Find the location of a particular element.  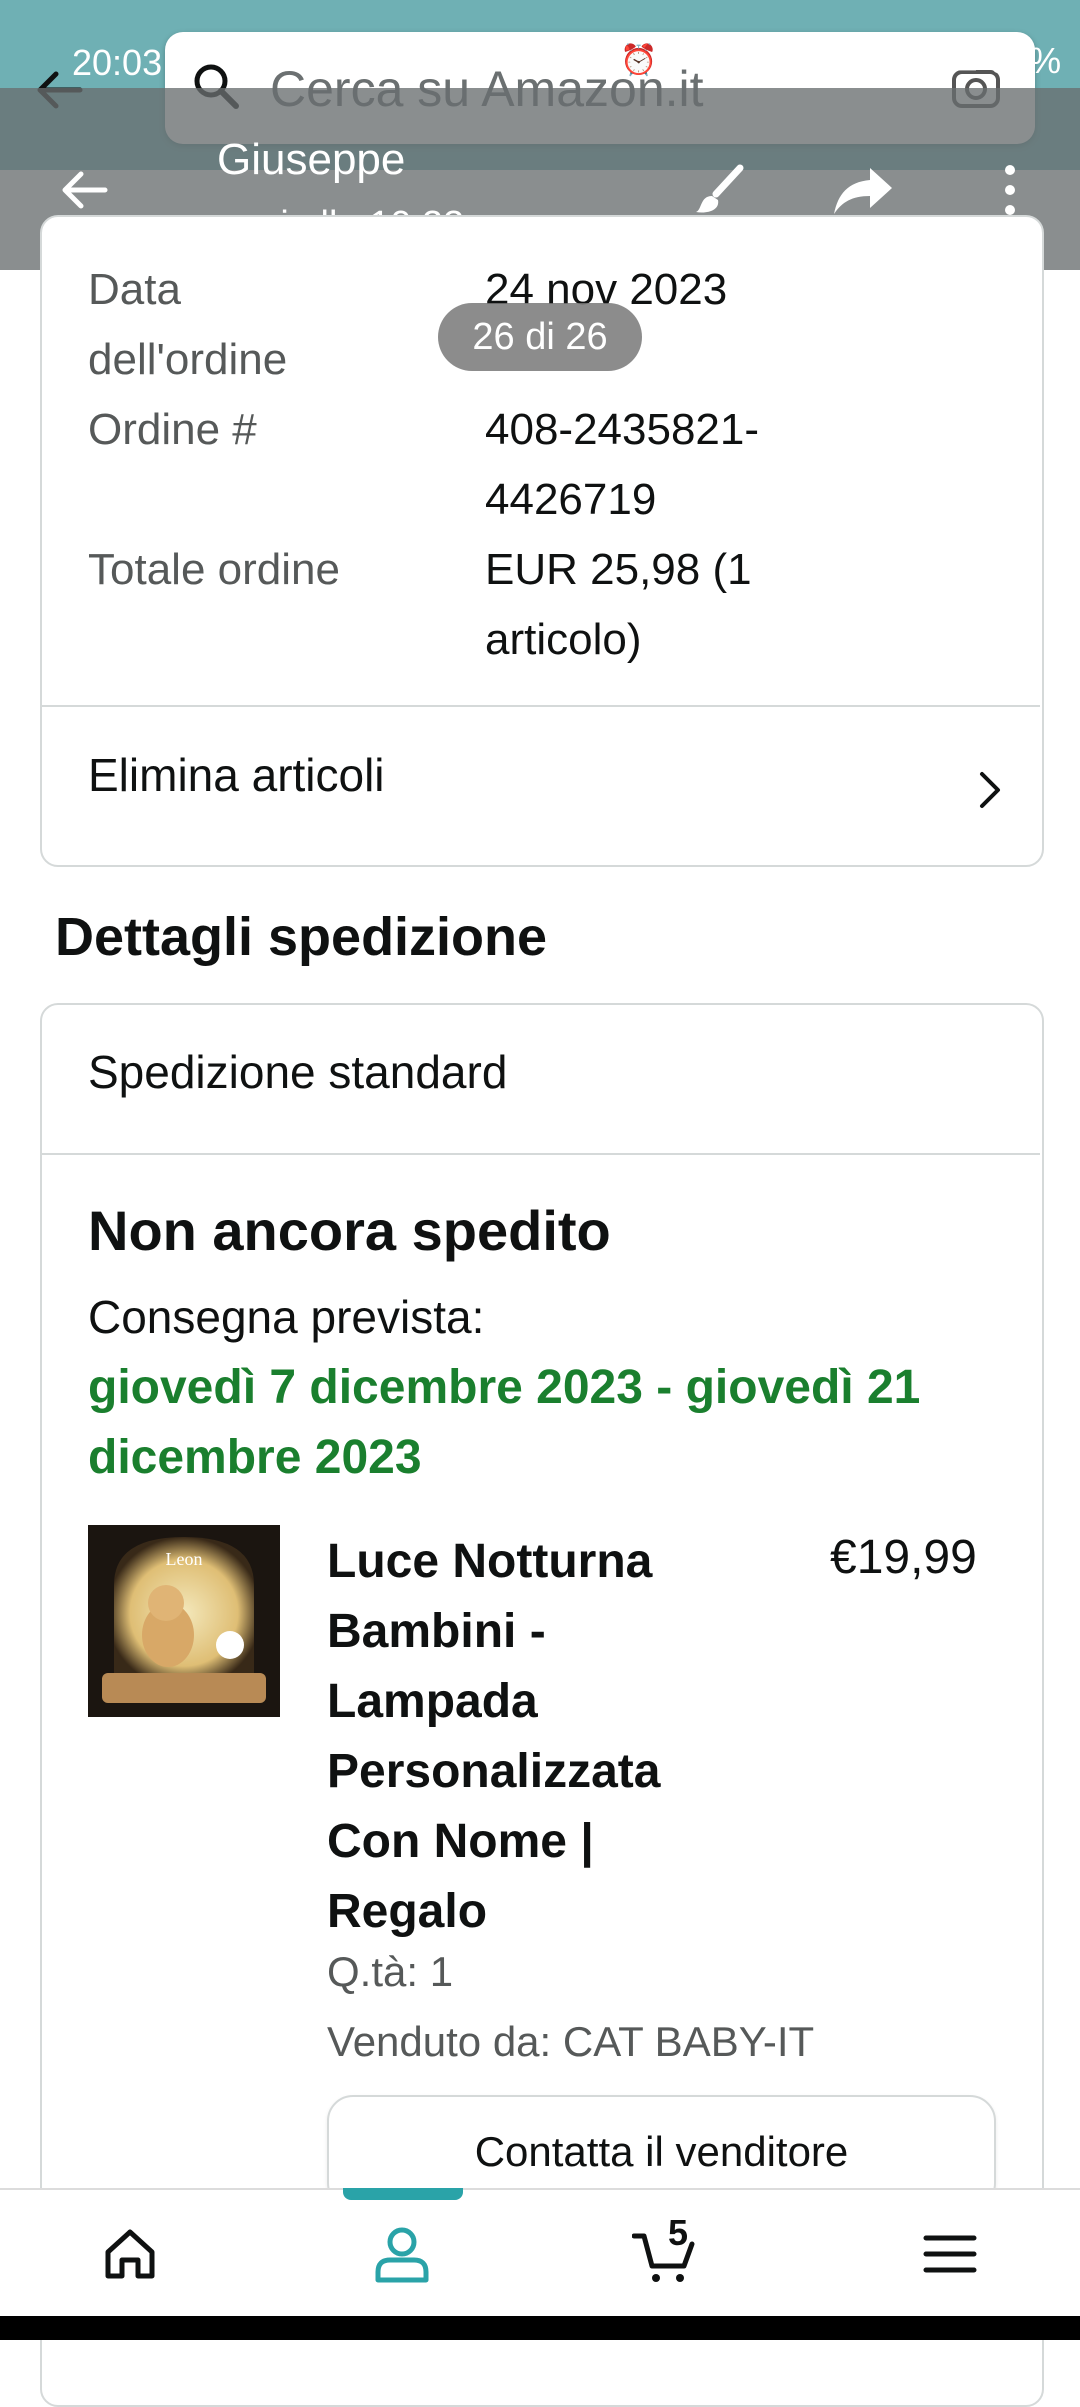

network-speed-value: 30,7 is located at coordinates (743, 51).